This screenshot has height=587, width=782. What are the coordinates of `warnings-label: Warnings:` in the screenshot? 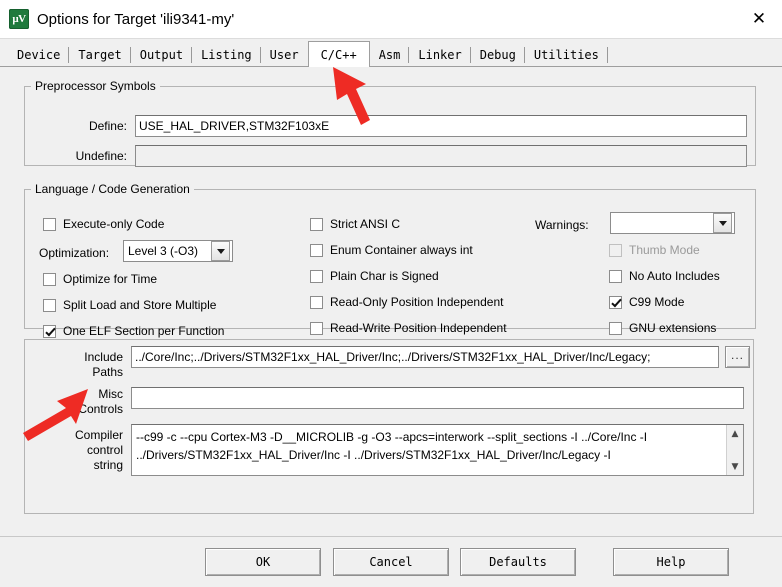 It's located at (562, 225).